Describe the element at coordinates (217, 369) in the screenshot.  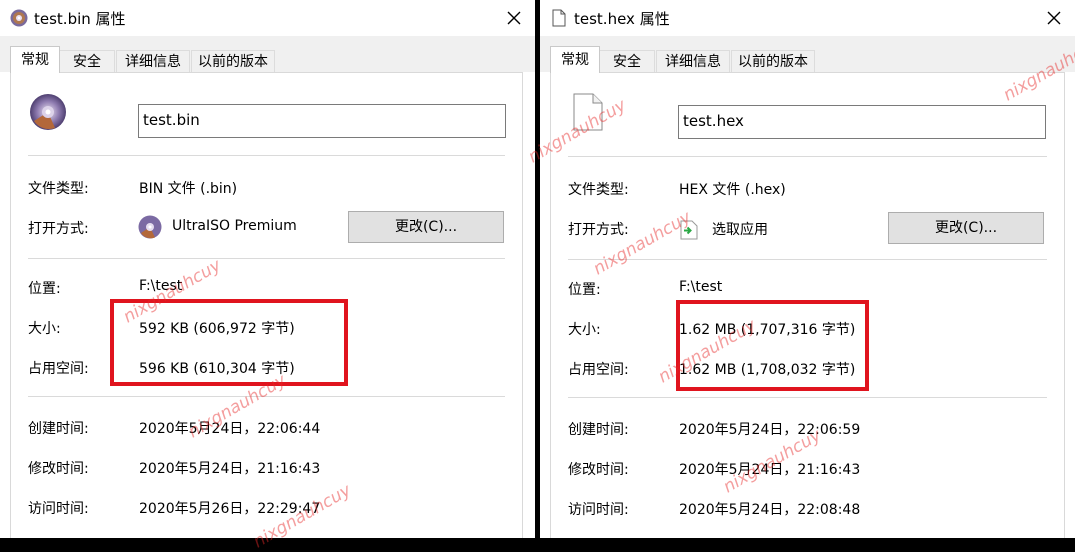
I see `size-on-disk-value: 596 KB (610,304 字节)` at that location.